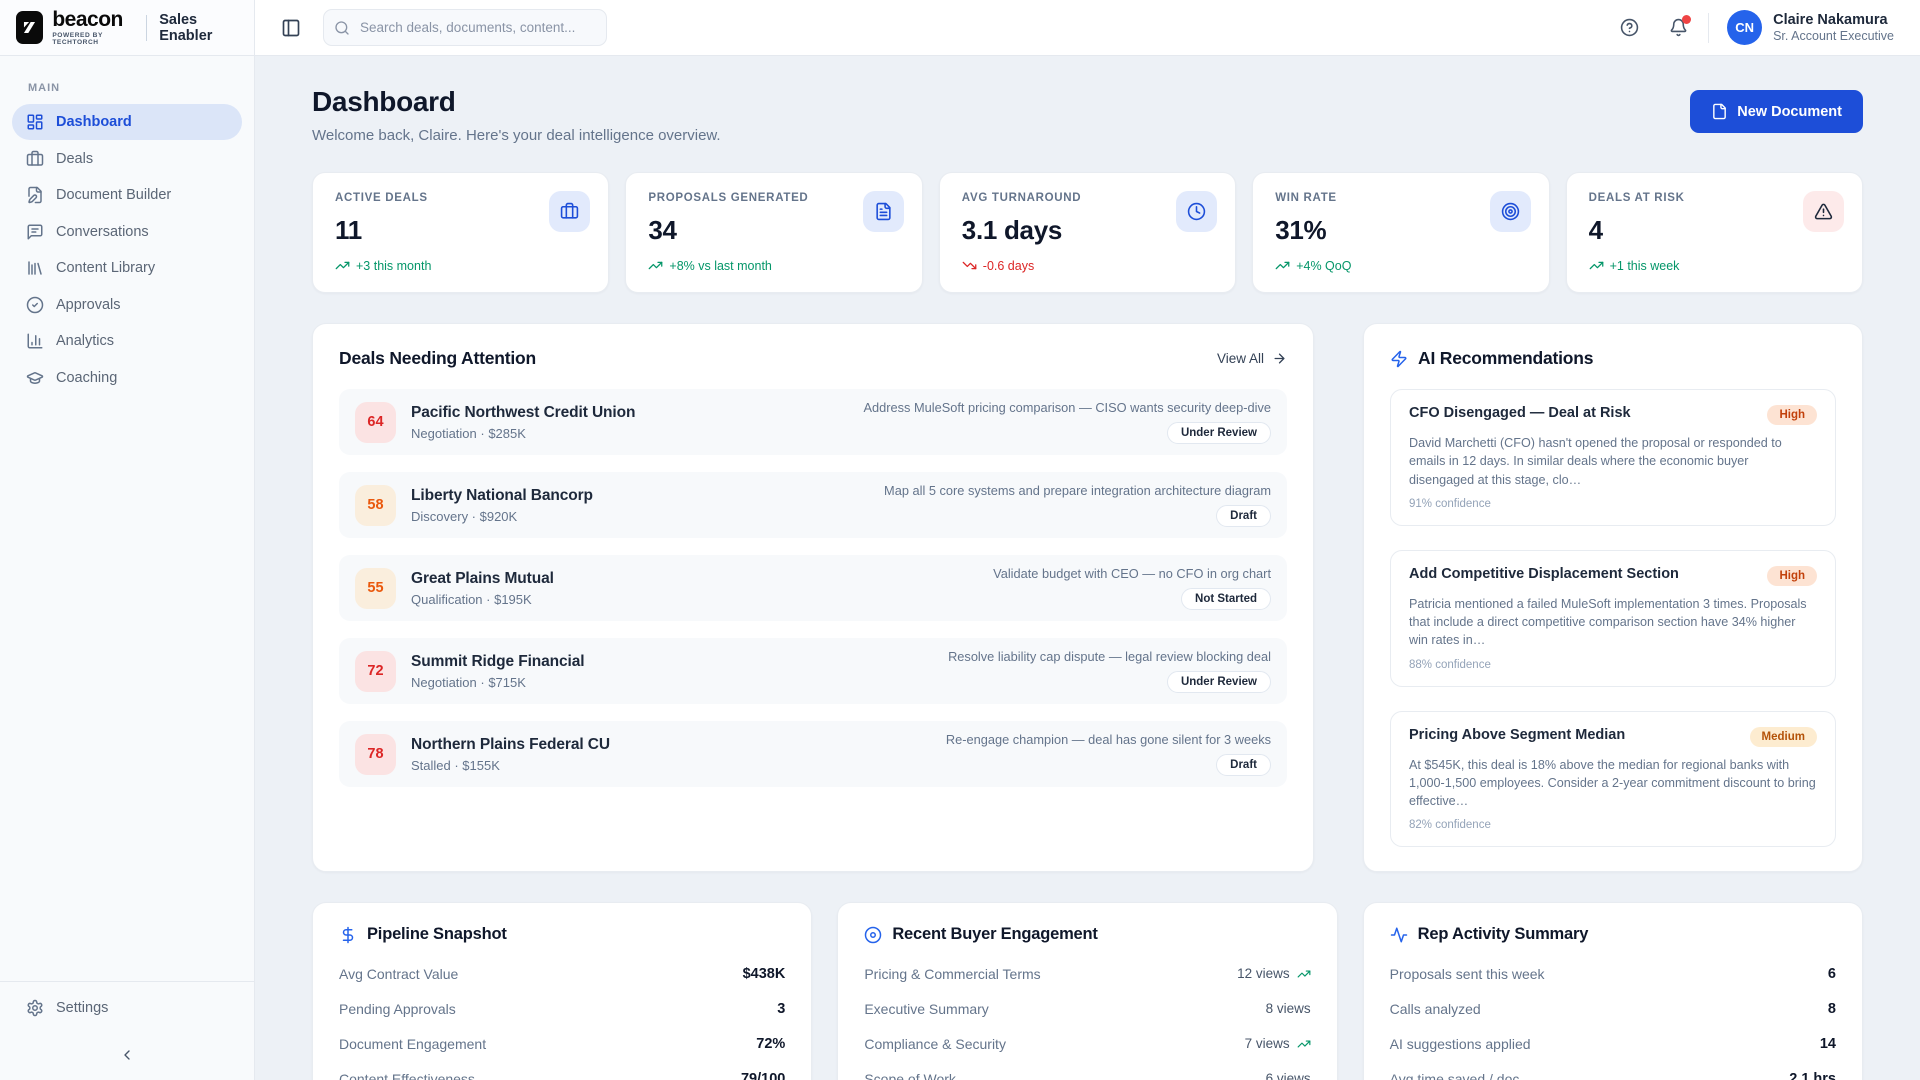 This screenshot has height=1080, width=1920. What do you see at coordinates (87, 377) in the screenshot?
I see `sidebar-item-label: Coaching` at bounding box center [87, 377].